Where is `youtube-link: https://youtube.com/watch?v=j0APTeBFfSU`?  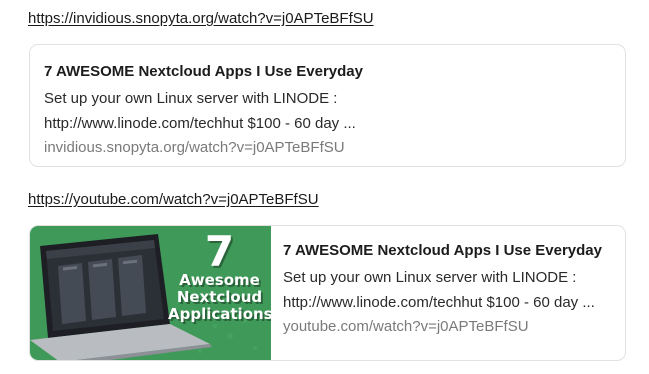
youtube-link: https://youtube.com/watch?v=j0APTeBFfSU is located at coordinates (173, 199).